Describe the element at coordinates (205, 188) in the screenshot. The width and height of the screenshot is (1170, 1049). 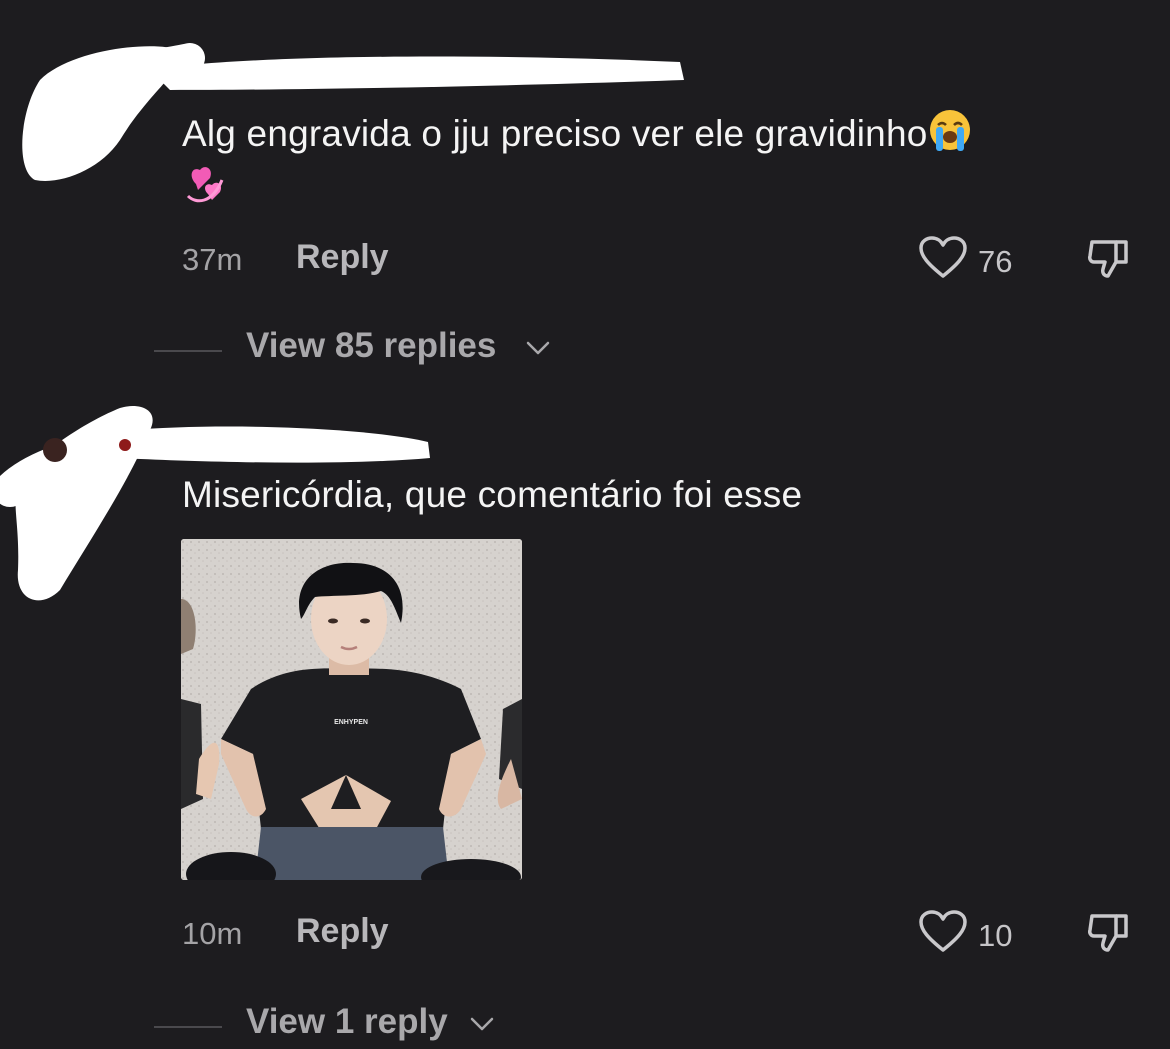
I see `revolving-hearts-icon` at that location.